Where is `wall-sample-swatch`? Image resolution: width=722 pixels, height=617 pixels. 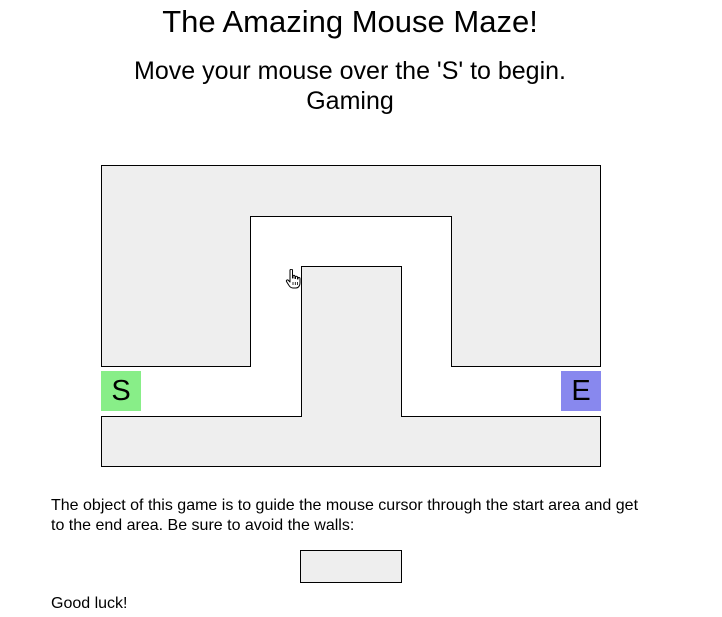 wall-sample-swatch is located at coordinates (351, 566).